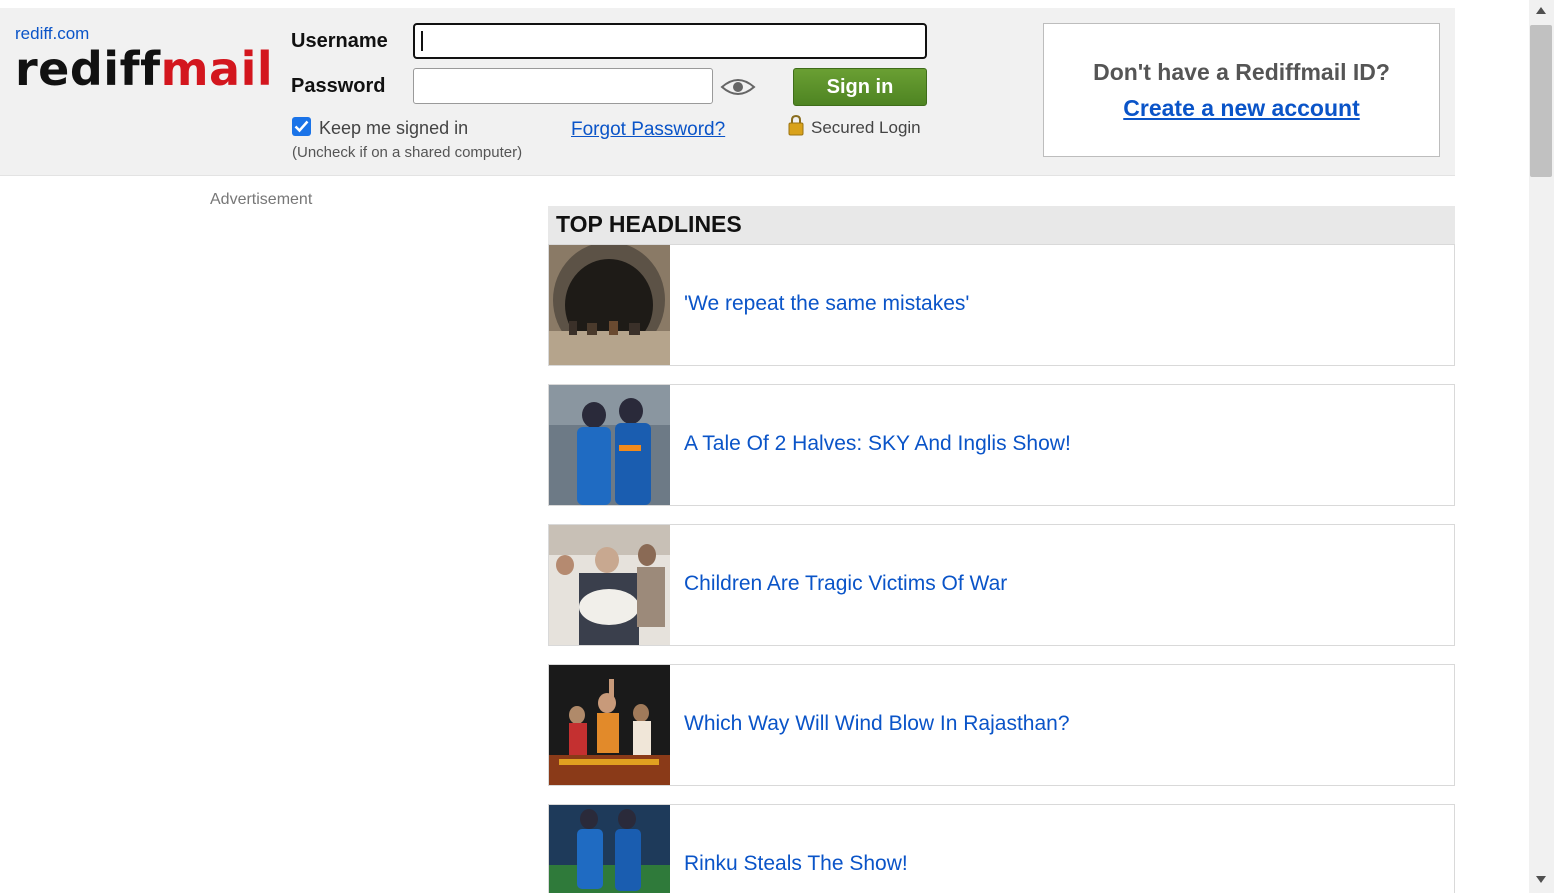  What do you see at coordinates (609, 305) in the screenshot?
I see `tunnel-photo-thumbnail` at bounding box center [609, 305].